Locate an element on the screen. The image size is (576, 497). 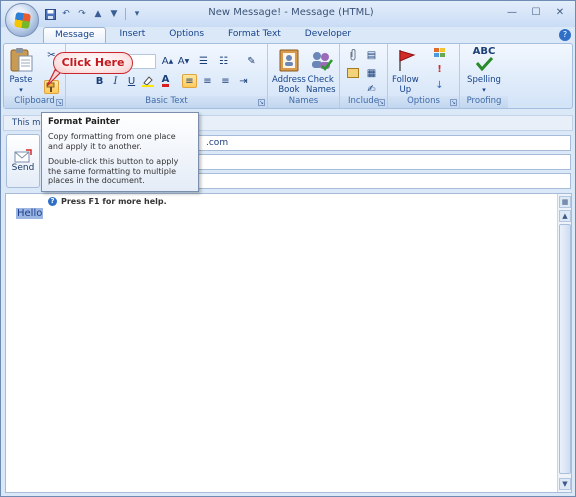
tooltip-separator is located at coordinates (120, 192).